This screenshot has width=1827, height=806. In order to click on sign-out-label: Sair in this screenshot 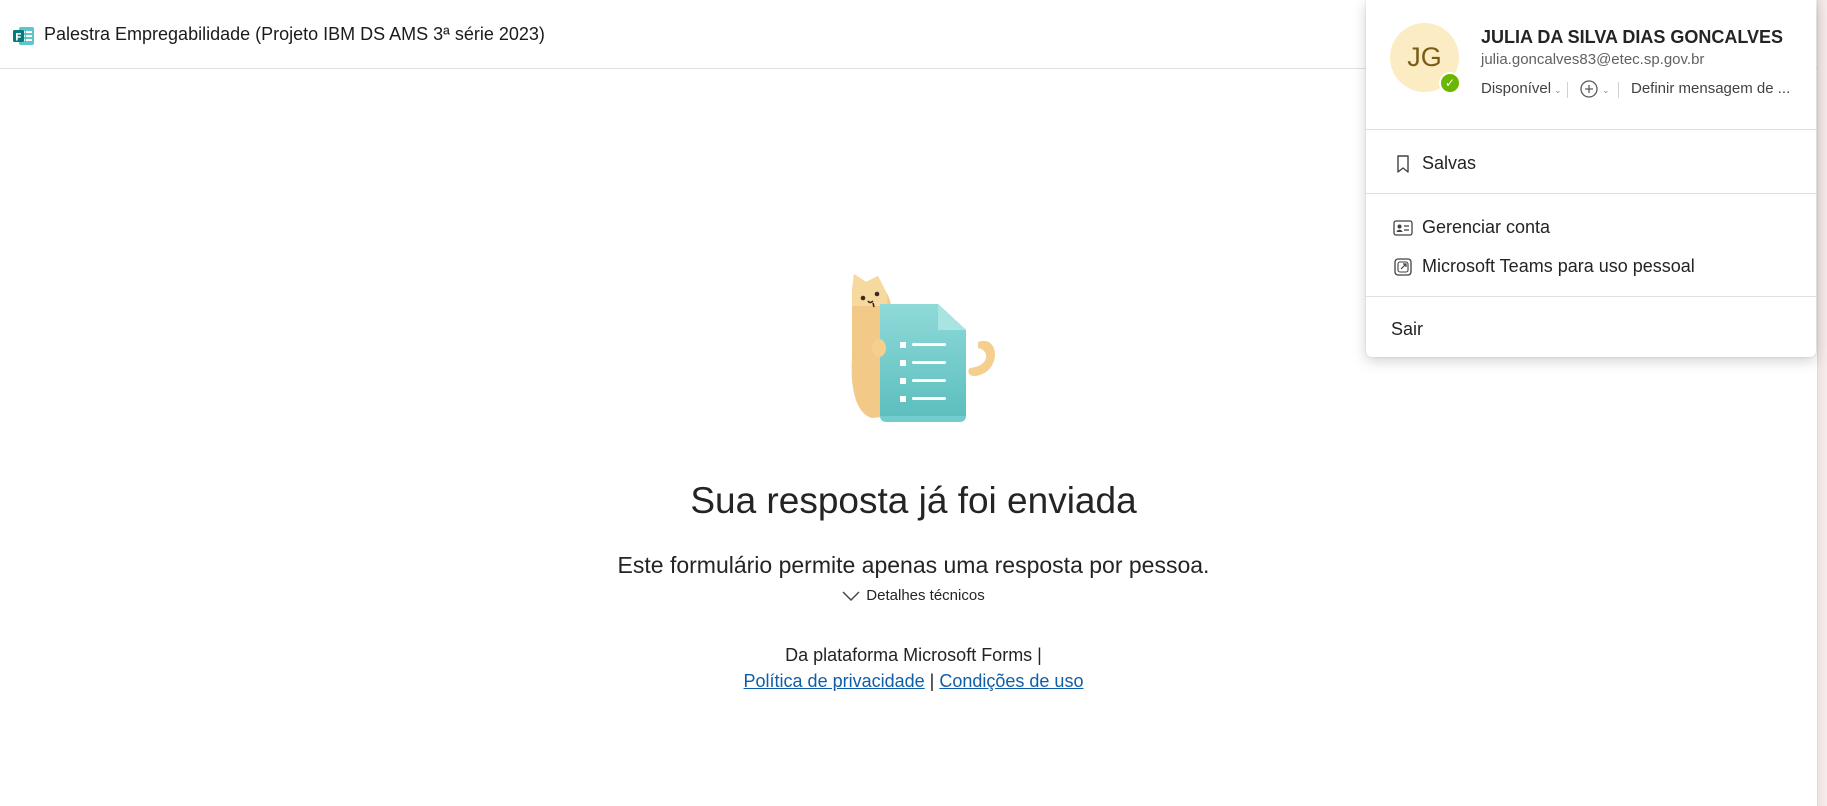, I will do `click(1407, 329)`.